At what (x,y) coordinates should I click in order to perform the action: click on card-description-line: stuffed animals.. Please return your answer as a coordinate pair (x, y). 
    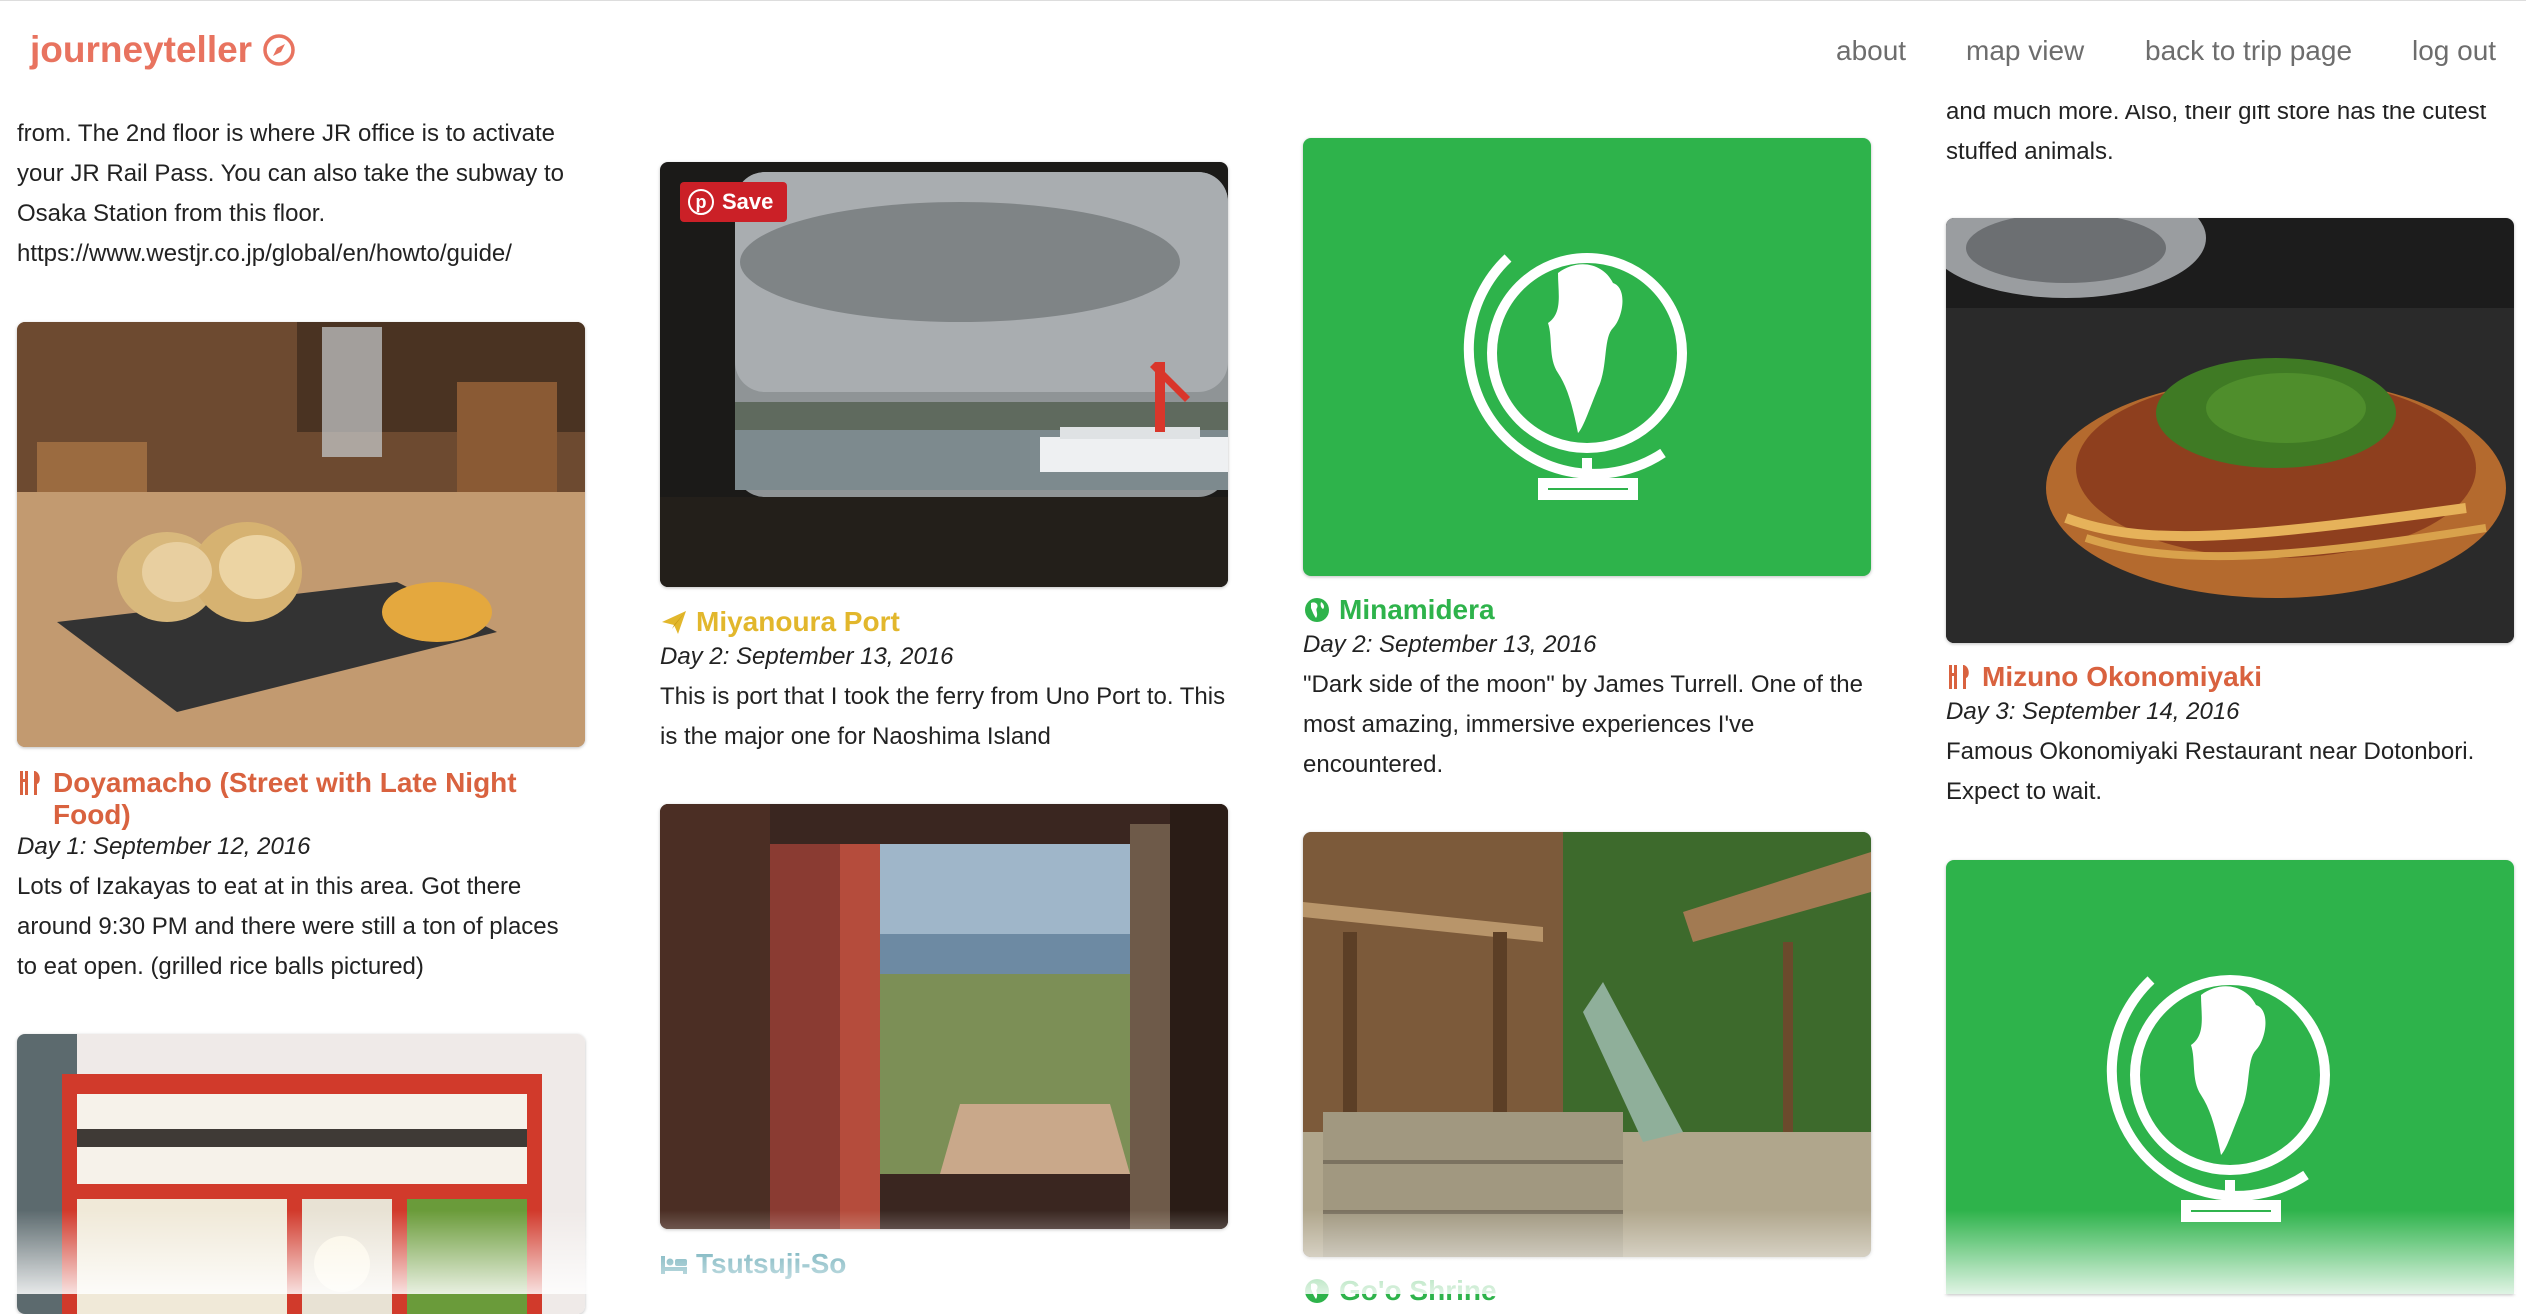
    Looking at the image, I should click on (2030, 151).